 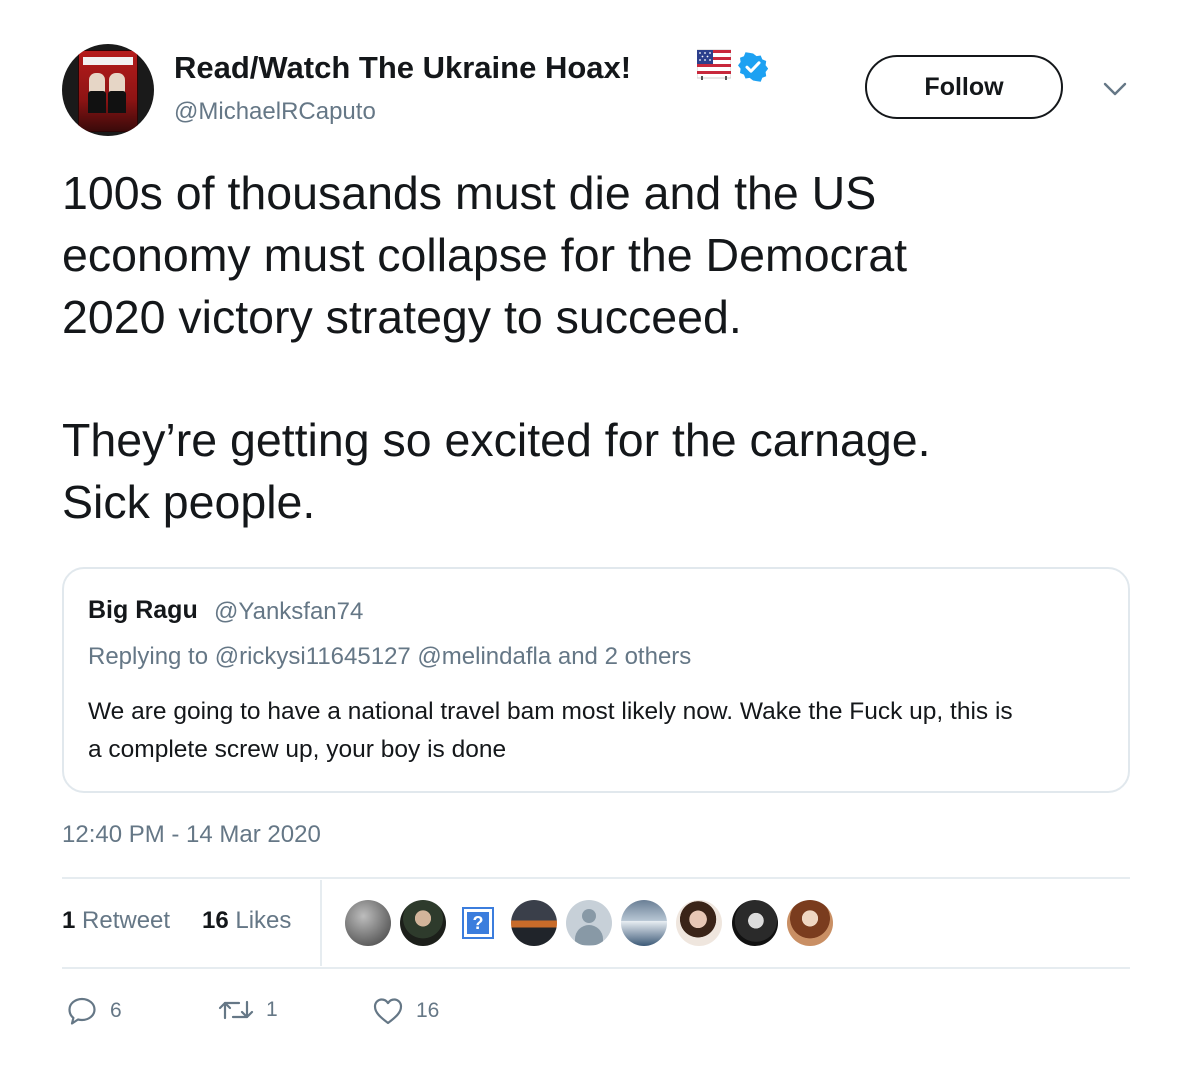 What do you see at coordinates (714, 64) in the screenshot?
I see `us-flag-icon` at bounding box center [714, 64].